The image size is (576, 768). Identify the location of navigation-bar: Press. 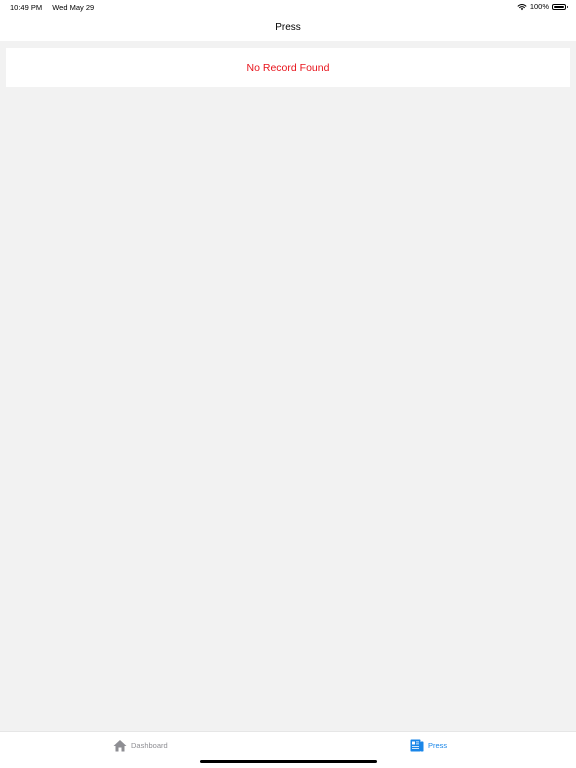
(288, 27).